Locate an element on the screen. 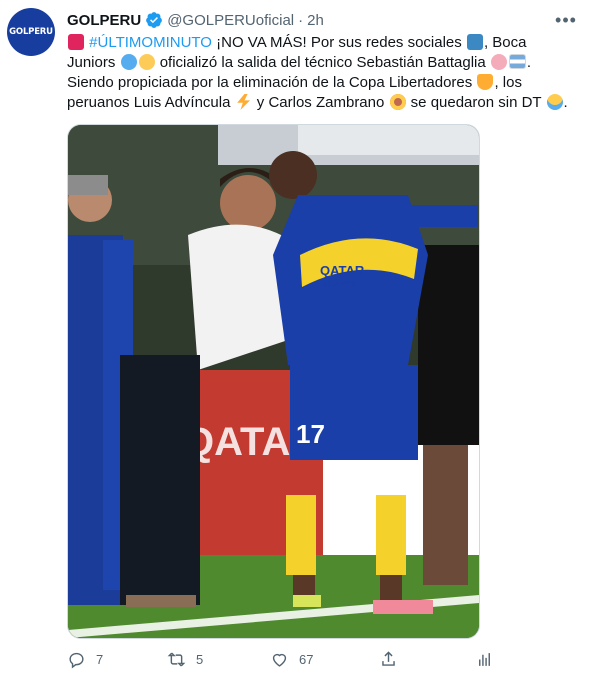  avatar: GOLPERU is located at coordinates (31, 32).